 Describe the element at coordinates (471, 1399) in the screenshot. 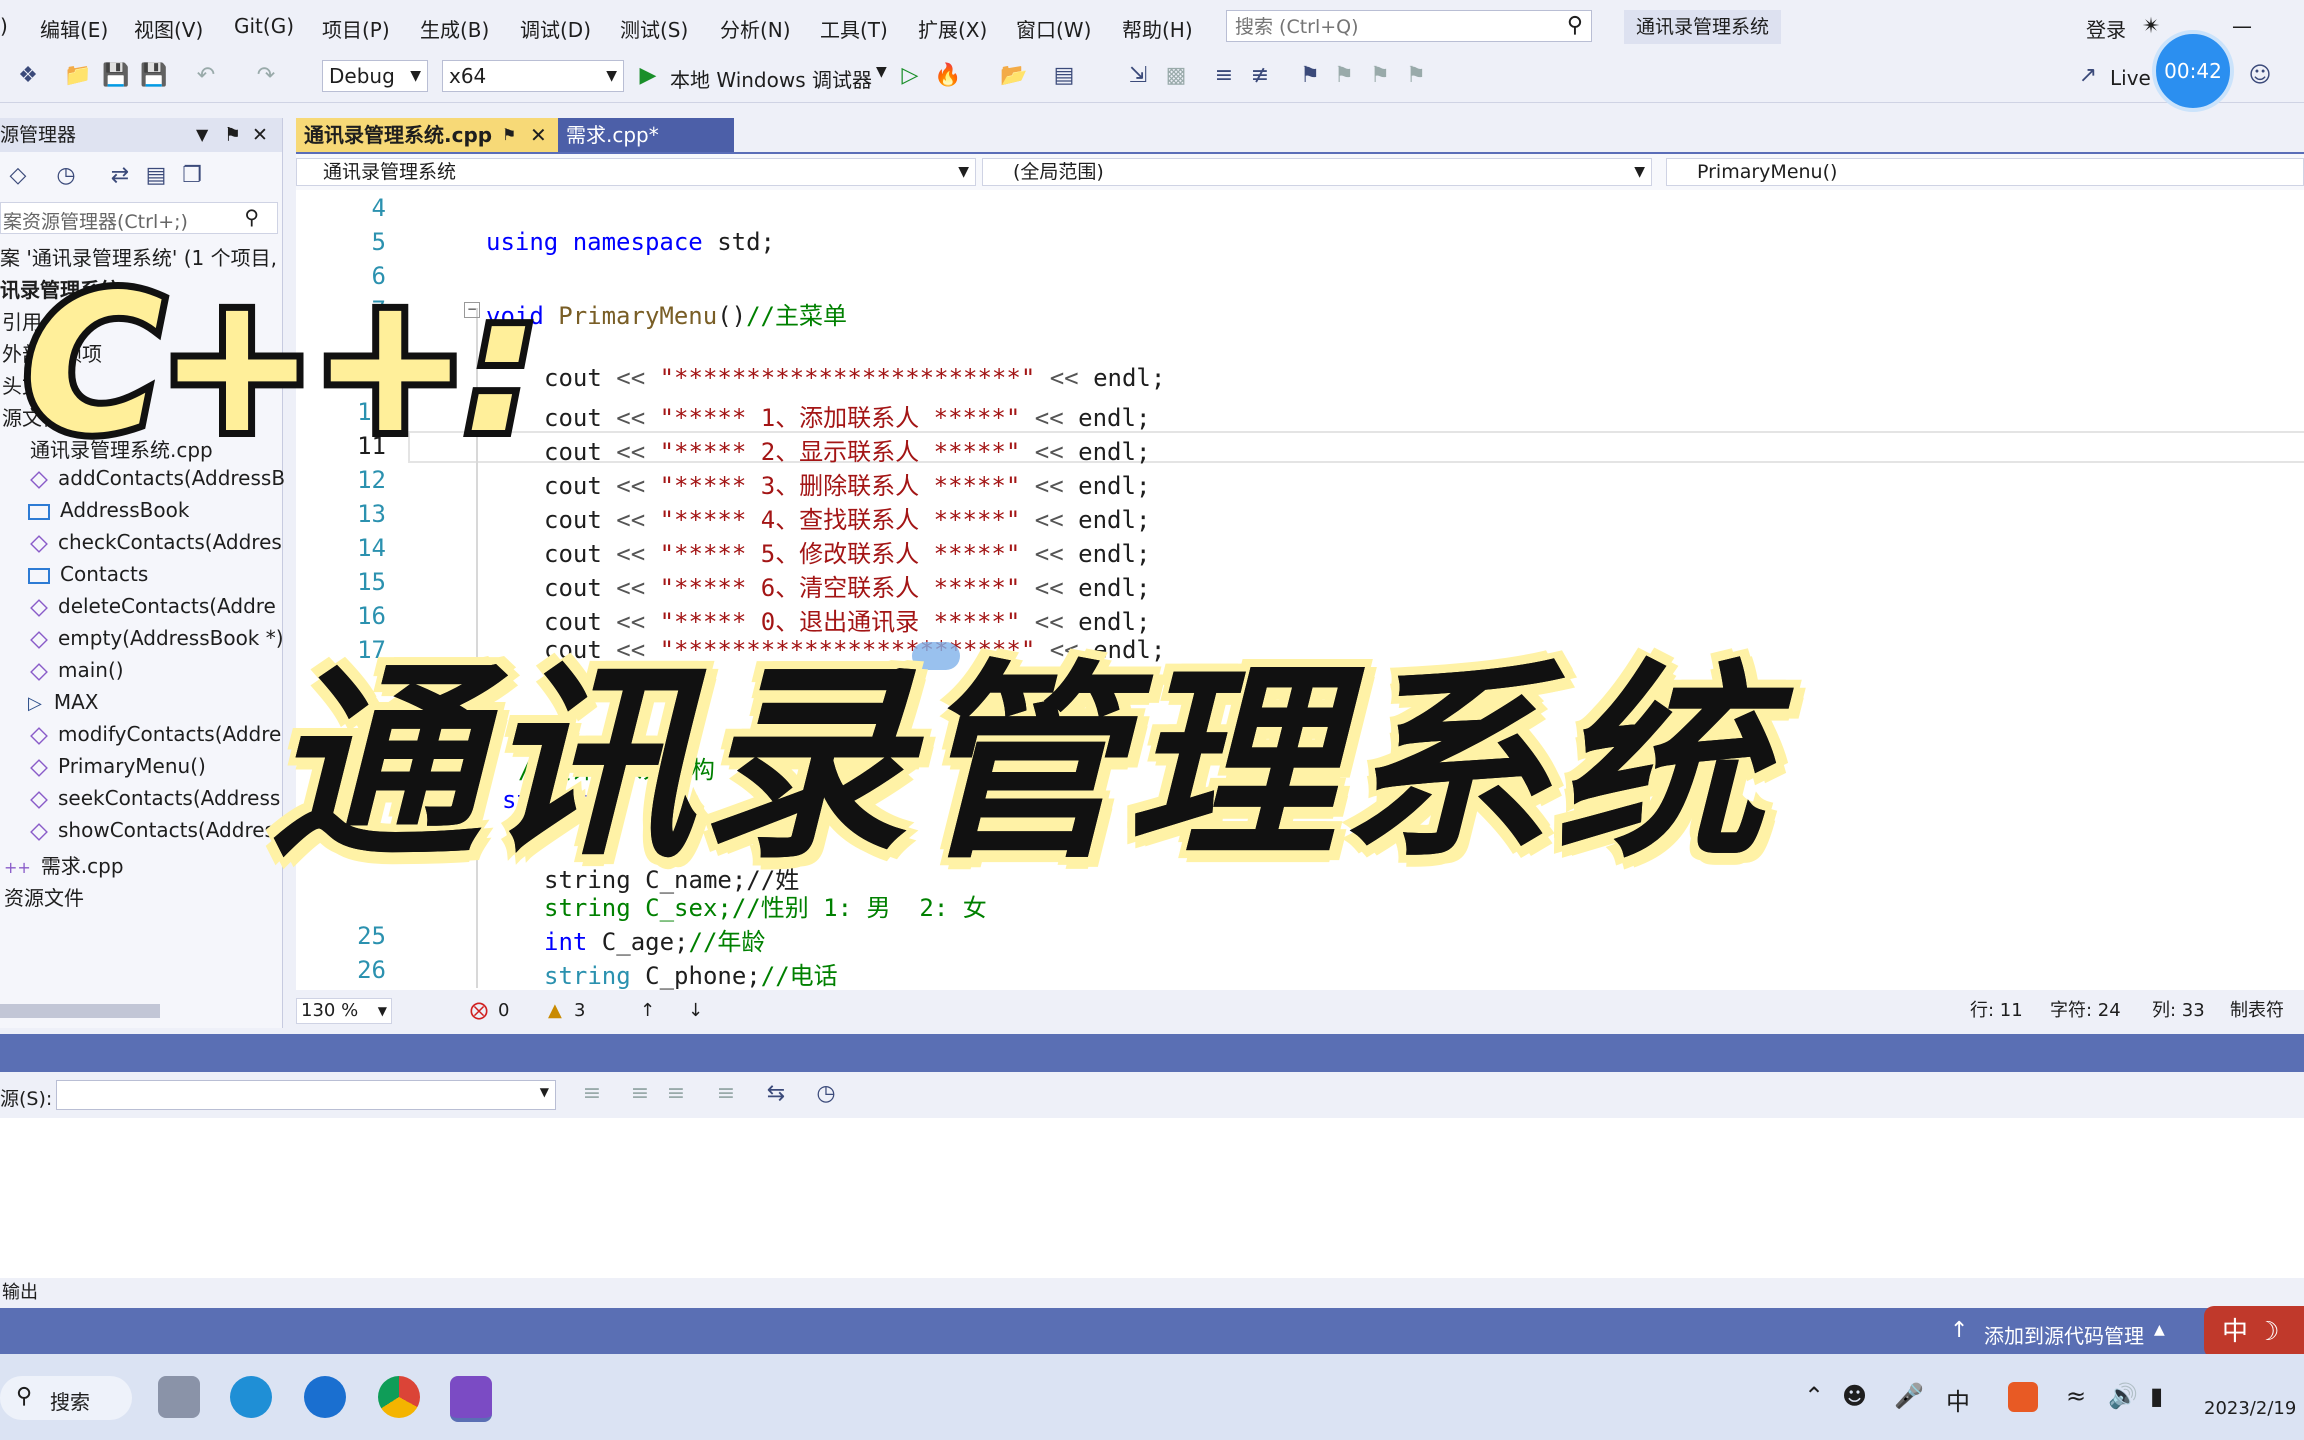

I see `visual-studio-icon` at that location.